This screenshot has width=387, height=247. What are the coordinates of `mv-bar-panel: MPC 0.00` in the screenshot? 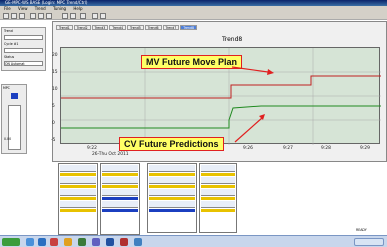 It's located at (14, 119).